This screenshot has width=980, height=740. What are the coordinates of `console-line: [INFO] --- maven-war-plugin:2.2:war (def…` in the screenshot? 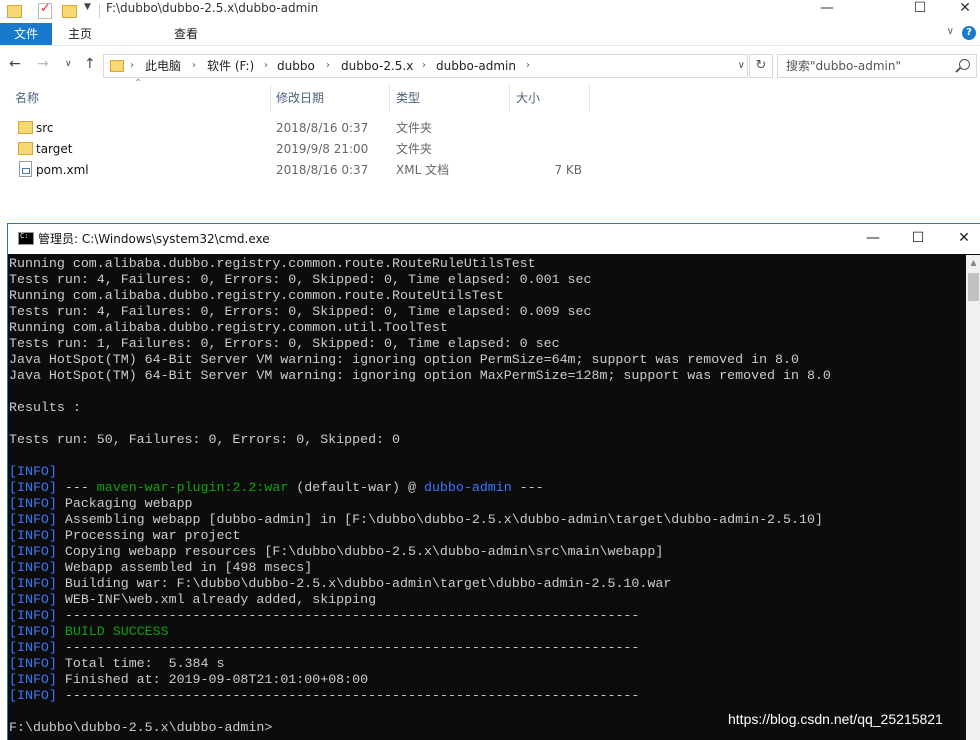 It's located at (276, 487).